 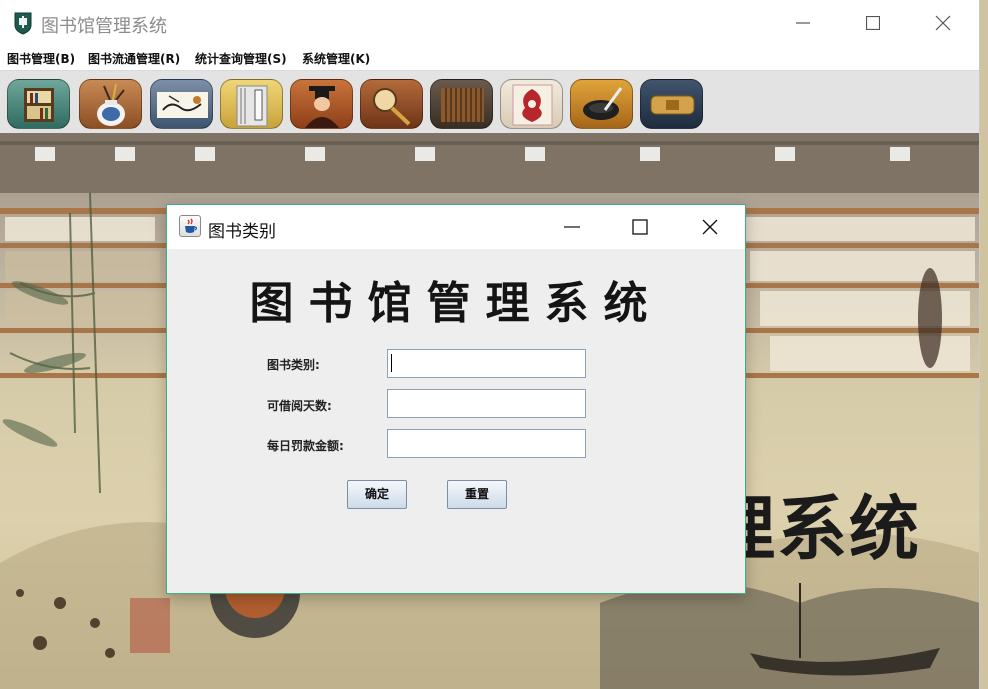 I want to click on app-logo-icon, so click(x=23, y=23).